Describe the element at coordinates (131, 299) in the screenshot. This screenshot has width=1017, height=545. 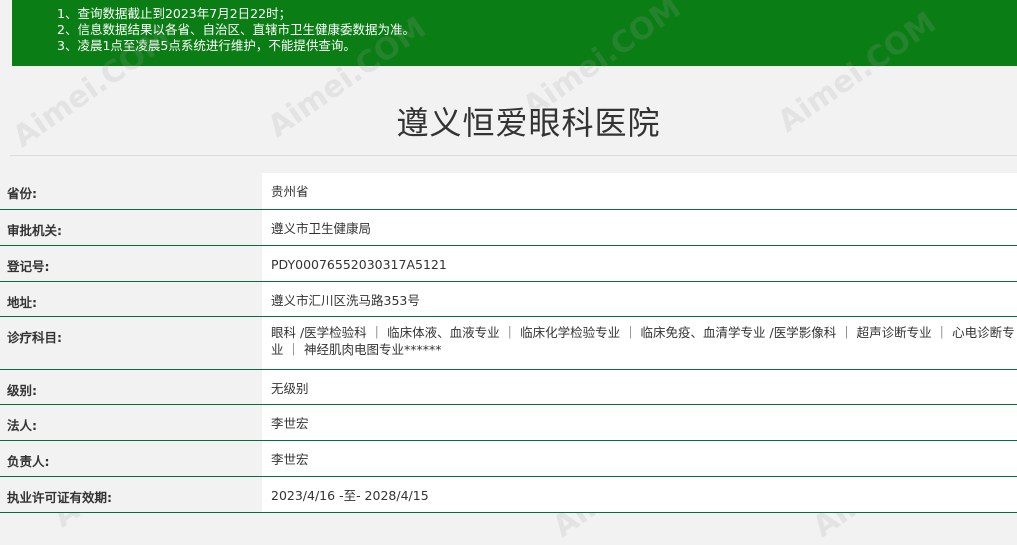
I see `row-label: 地址:` at that location.